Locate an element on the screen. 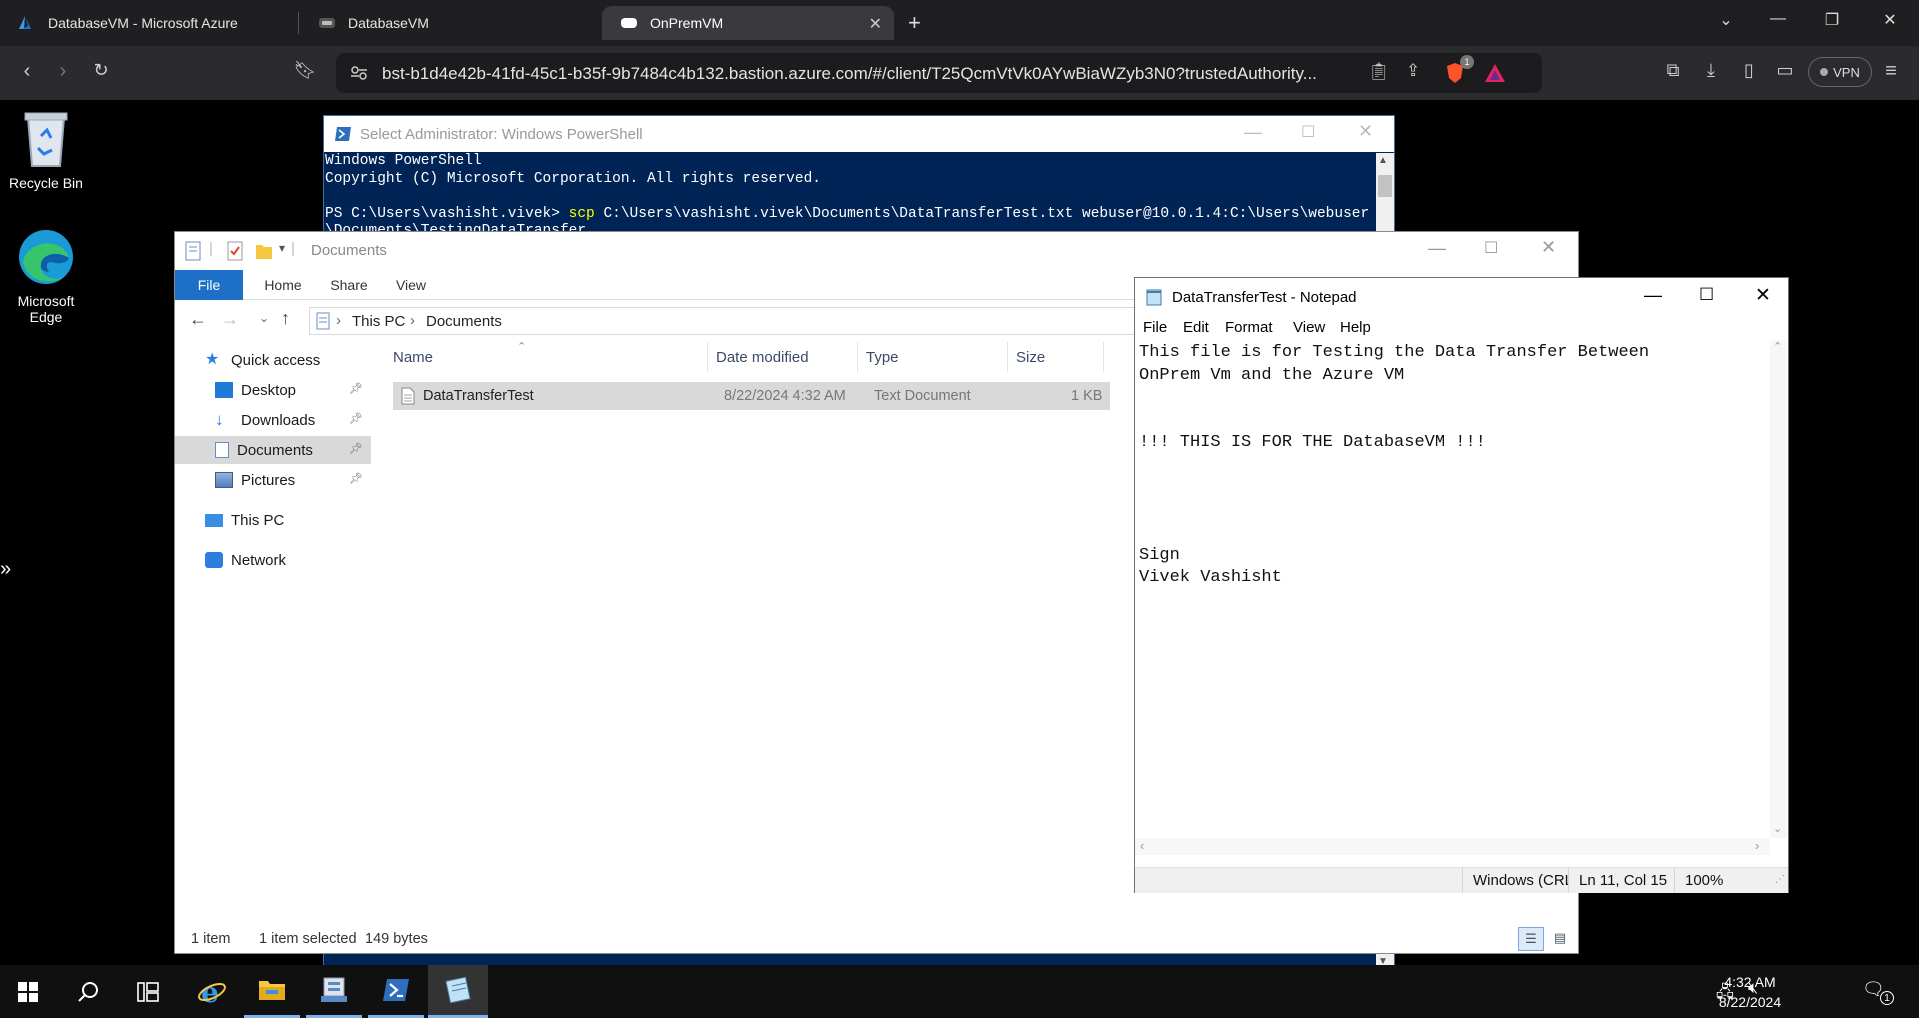 The image size is (1919, 1018). ribbon-tab-view: View is located at coordinates (411, 285).